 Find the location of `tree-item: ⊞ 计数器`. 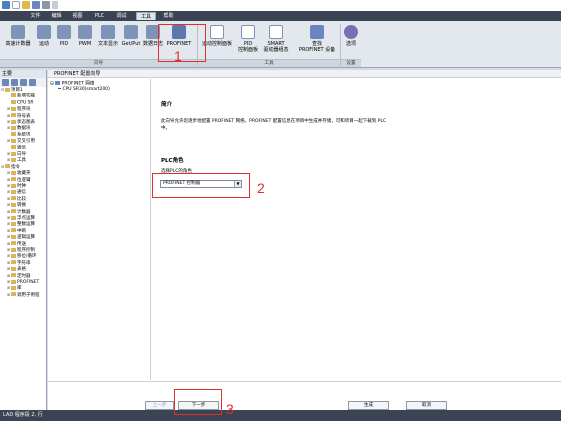

tree-item: ⊞ 计数器 is located at coordinates (23, 212).